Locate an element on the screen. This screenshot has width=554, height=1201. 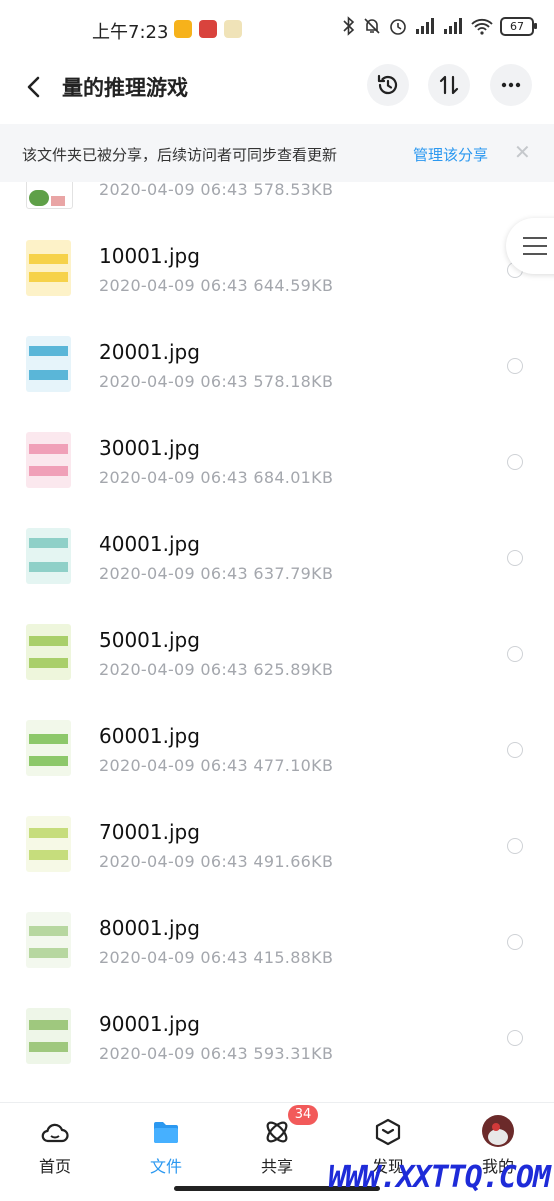
file-row: 10001.jpg 2020-04-09 06:43 644.59KB is located at coordinates (277, 276).